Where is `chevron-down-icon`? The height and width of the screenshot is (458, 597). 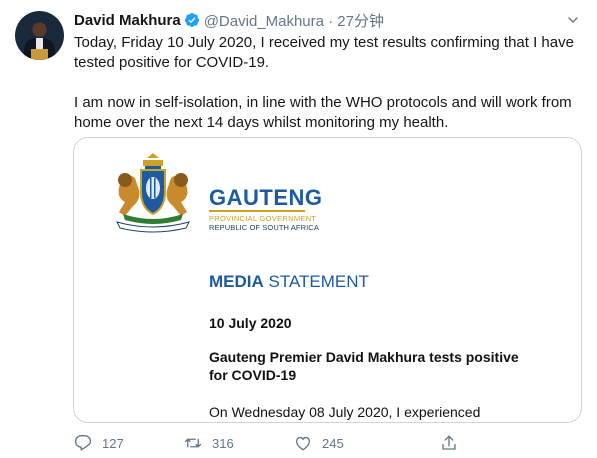 chevron-down-icon is located at coordinates (573, 20).